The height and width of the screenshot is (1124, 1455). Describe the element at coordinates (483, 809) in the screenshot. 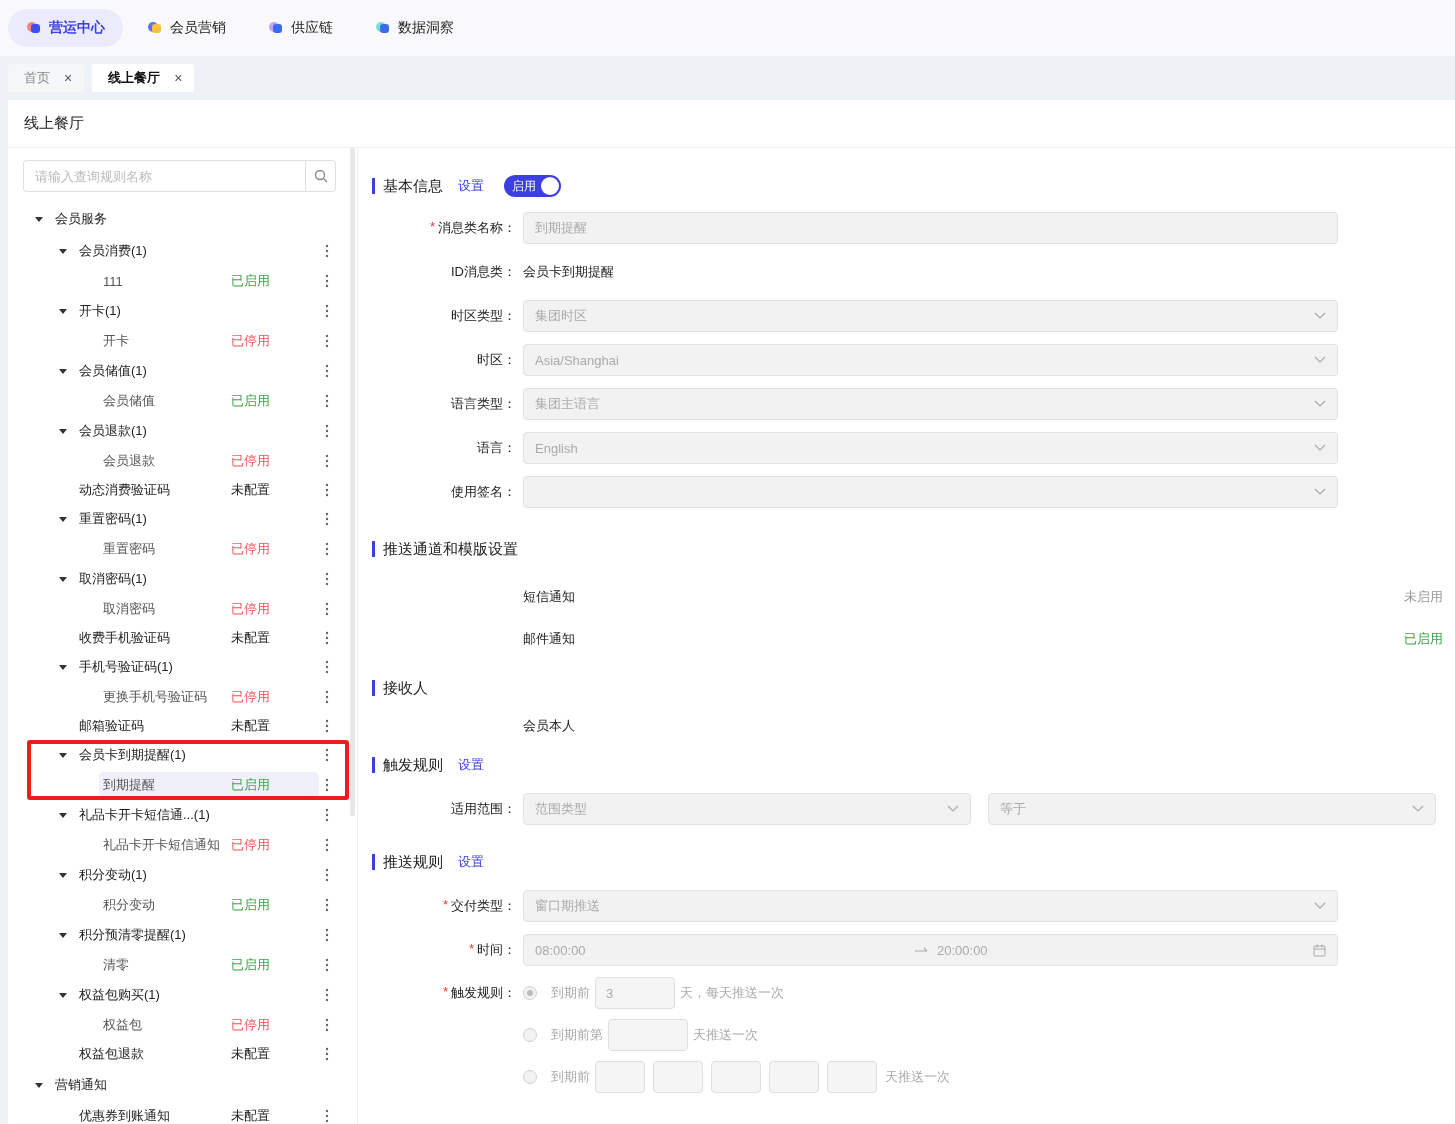

I see `field-label: 适用范围：` at that location.